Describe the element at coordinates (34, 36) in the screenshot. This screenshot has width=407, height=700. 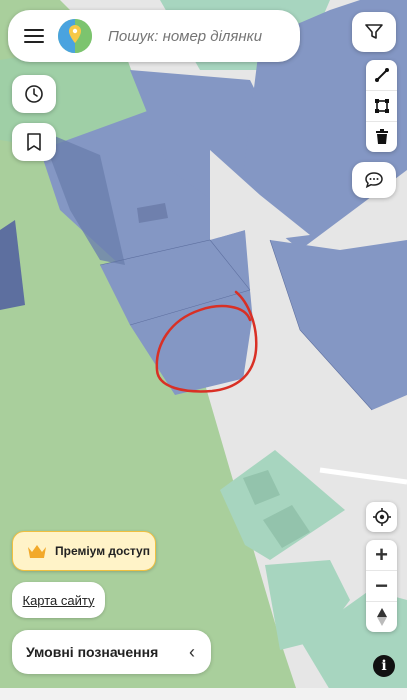
I see `menu-icon` at that location.